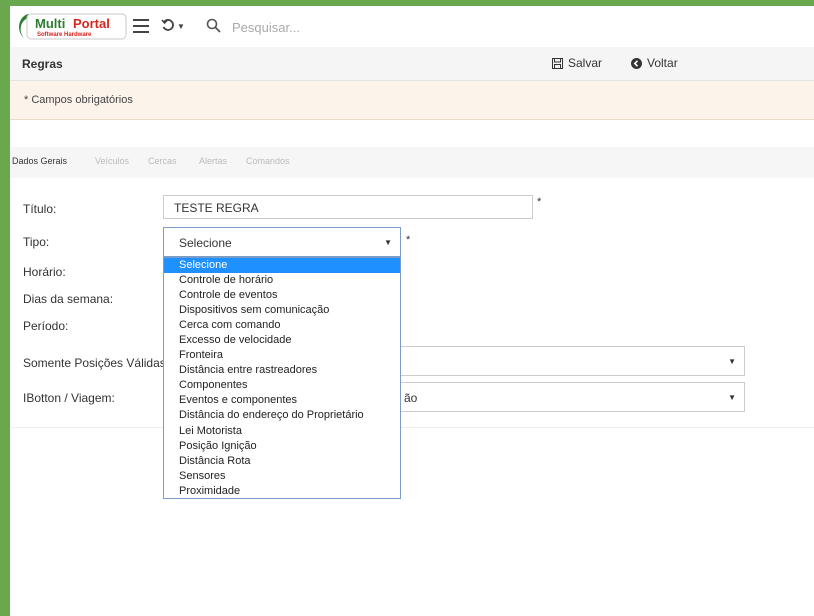  Describe the element at coordinates (411, 398) in the screenshot. I see `ibotton-partial-value: ão` at that location.